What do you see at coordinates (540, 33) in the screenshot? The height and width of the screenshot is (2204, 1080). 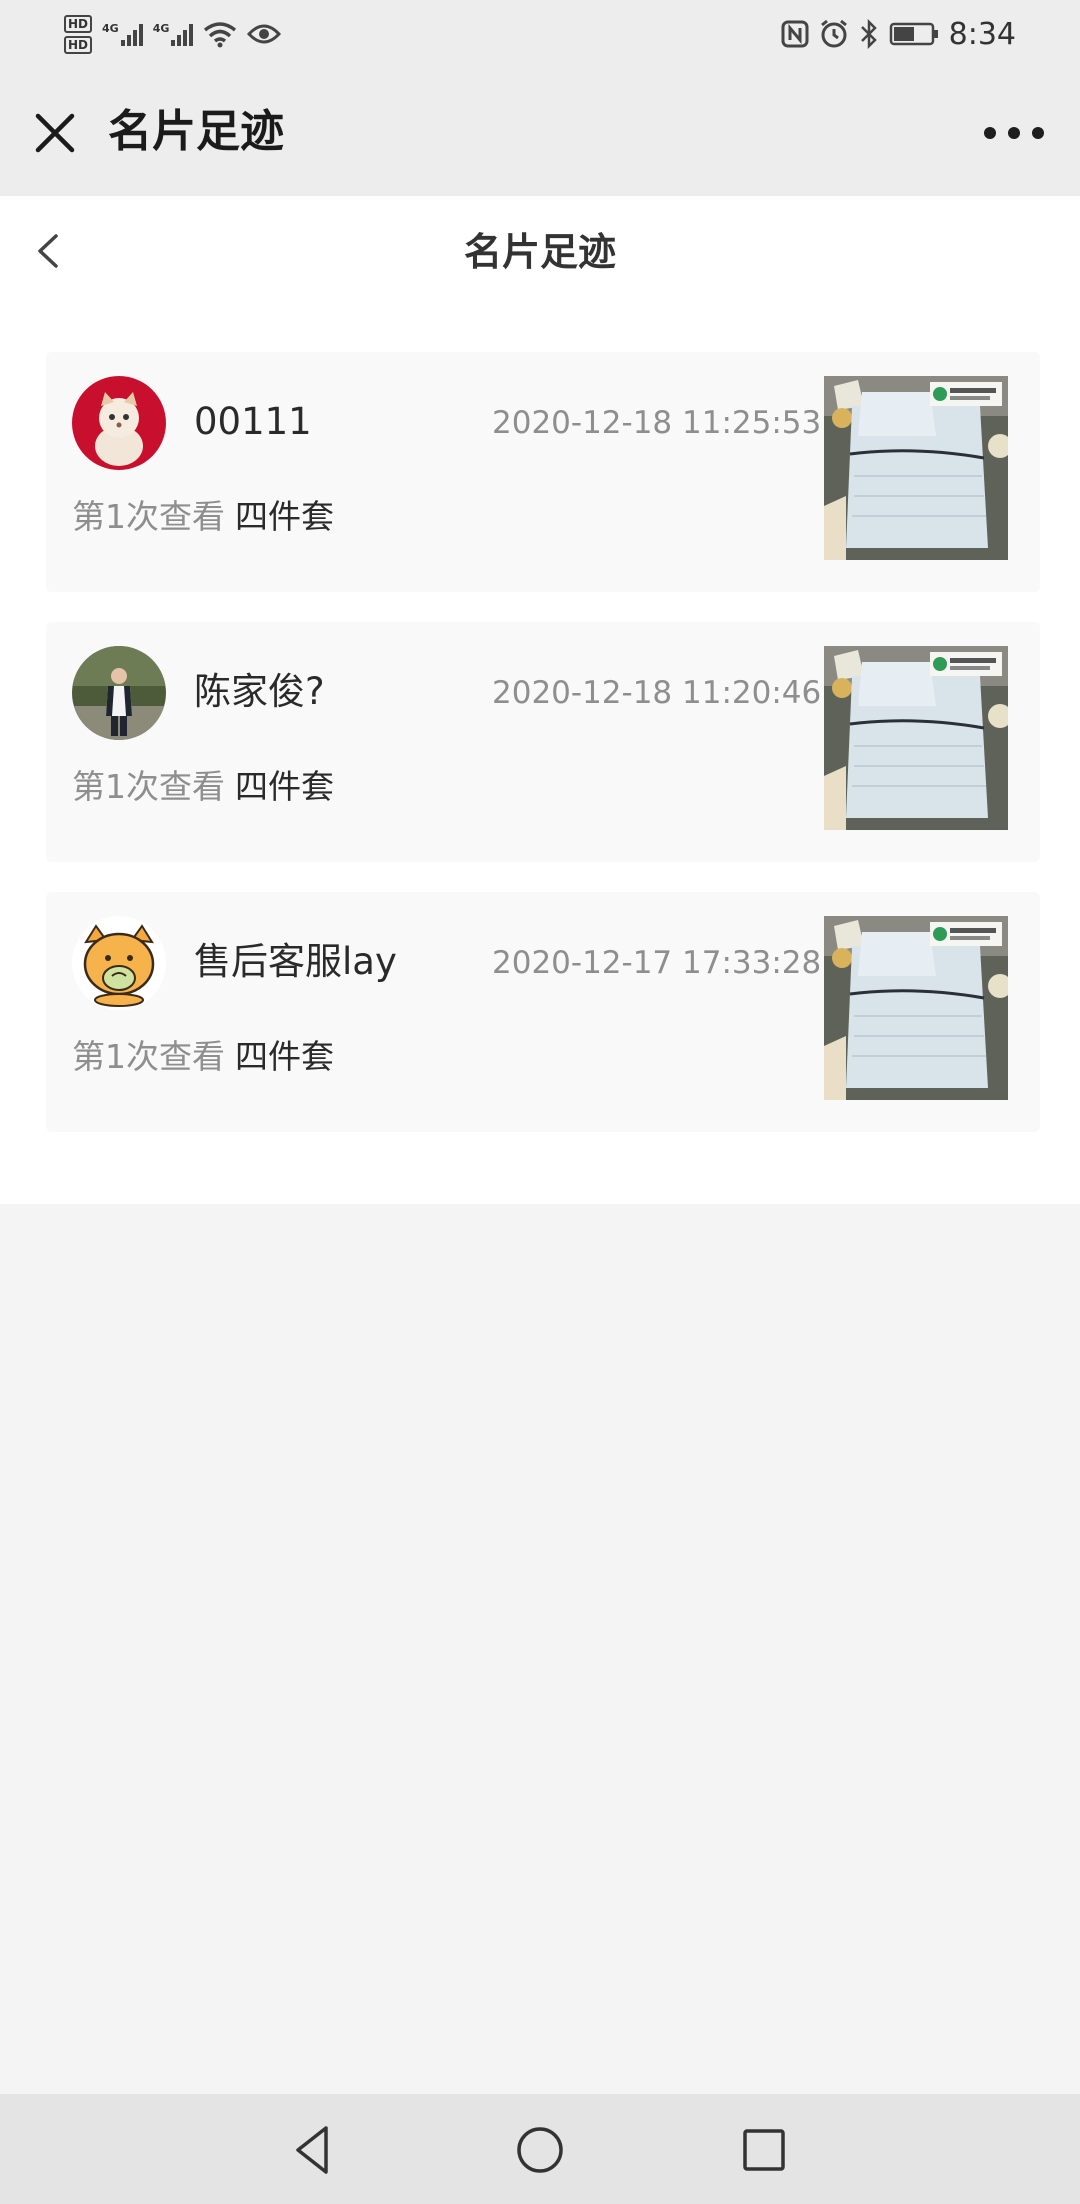 I see `status-bar: HD HD 4G 4G 8:34` at bounding box center [540, 33].